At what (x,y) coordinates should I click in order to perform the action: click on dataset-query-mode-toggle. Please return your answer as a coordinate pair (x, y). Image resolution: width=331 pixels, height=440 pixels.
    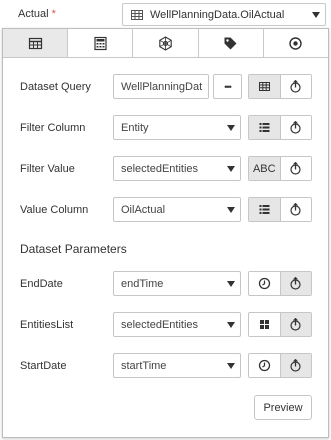
    Looking at the image, I should click on (280, 86).